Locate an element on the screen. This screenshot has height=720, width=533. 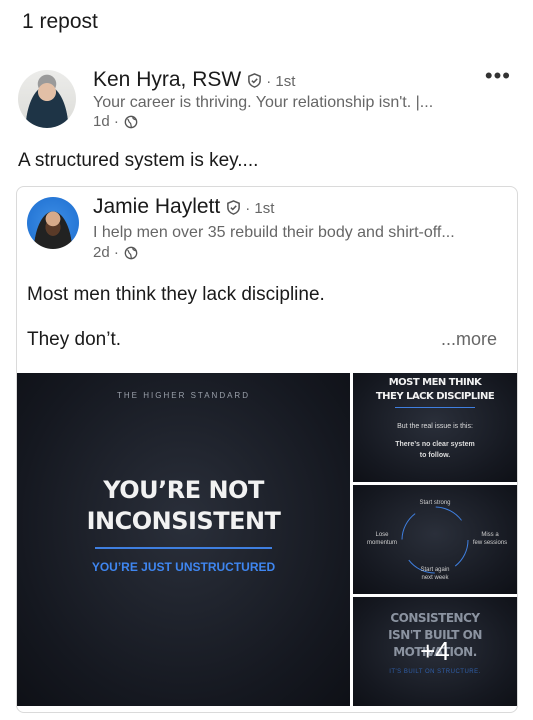
reposter-avatar is located at coordinates (47, 99).